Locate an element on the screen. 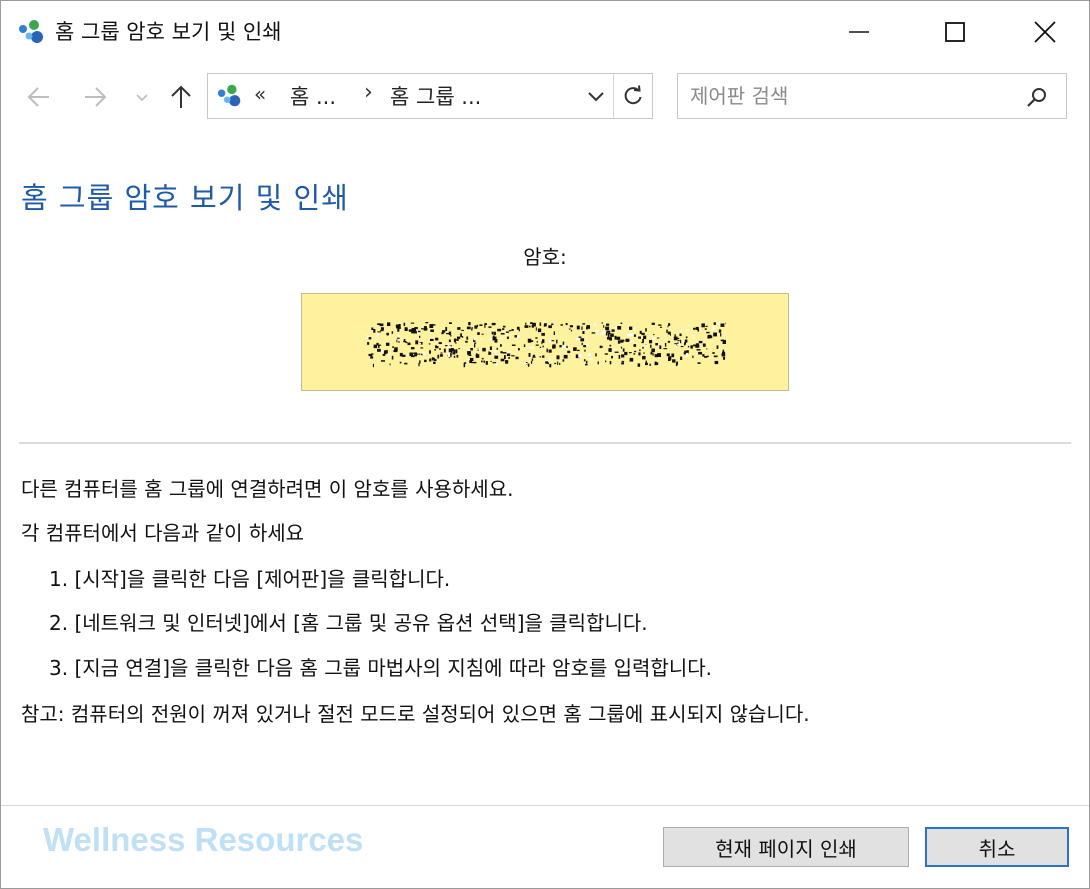 Image resolution: width=1090 pixels, height=889 pixels. step-1: 1. [시작]을 클릭한 다음 [제어판]을 클릭합니다. is located at coordinates (250, 579).